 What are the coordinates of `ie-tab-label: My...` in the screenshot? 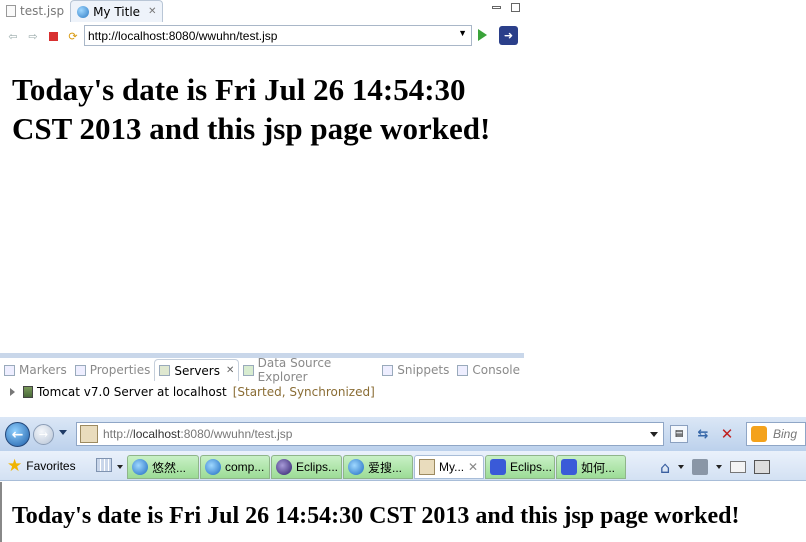 It's located at (452, 467).